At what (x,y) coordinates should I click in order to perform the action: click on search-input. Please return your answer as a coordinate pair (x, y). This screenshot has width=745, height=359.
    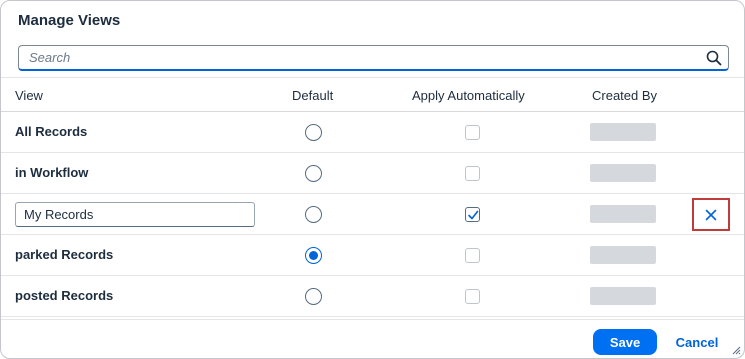
    Looking at the image, I should click on (359, 57).